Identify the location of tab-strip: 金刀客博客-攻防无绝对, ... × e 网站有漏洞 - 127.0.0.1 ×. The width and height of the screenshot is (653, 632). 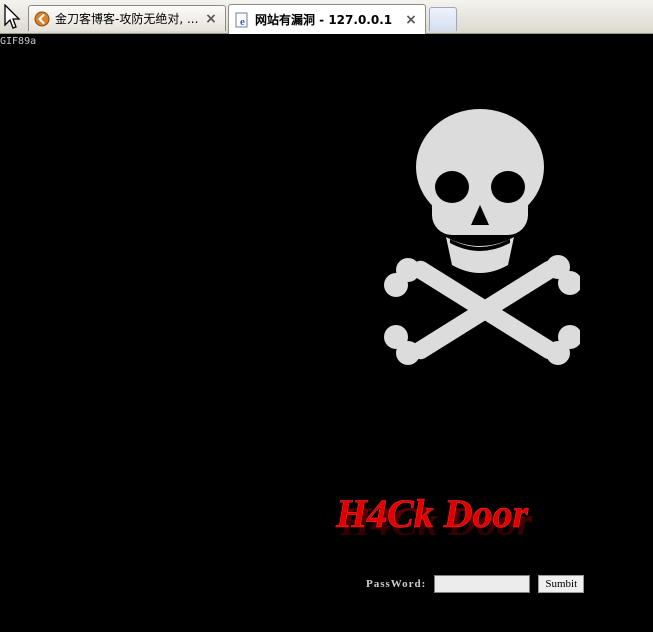
(326, 17).